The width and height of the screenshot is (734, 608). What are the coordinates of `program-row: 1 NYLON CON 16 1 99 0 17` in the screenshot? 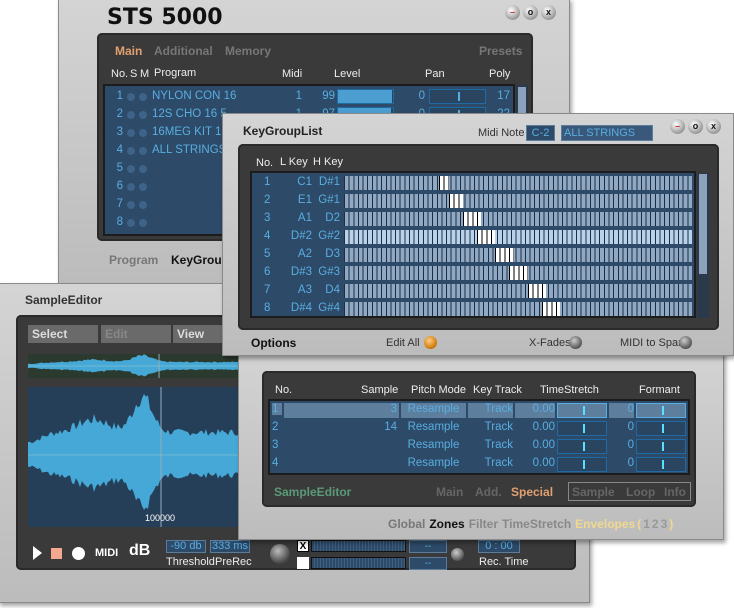 It's located at (309, 97).